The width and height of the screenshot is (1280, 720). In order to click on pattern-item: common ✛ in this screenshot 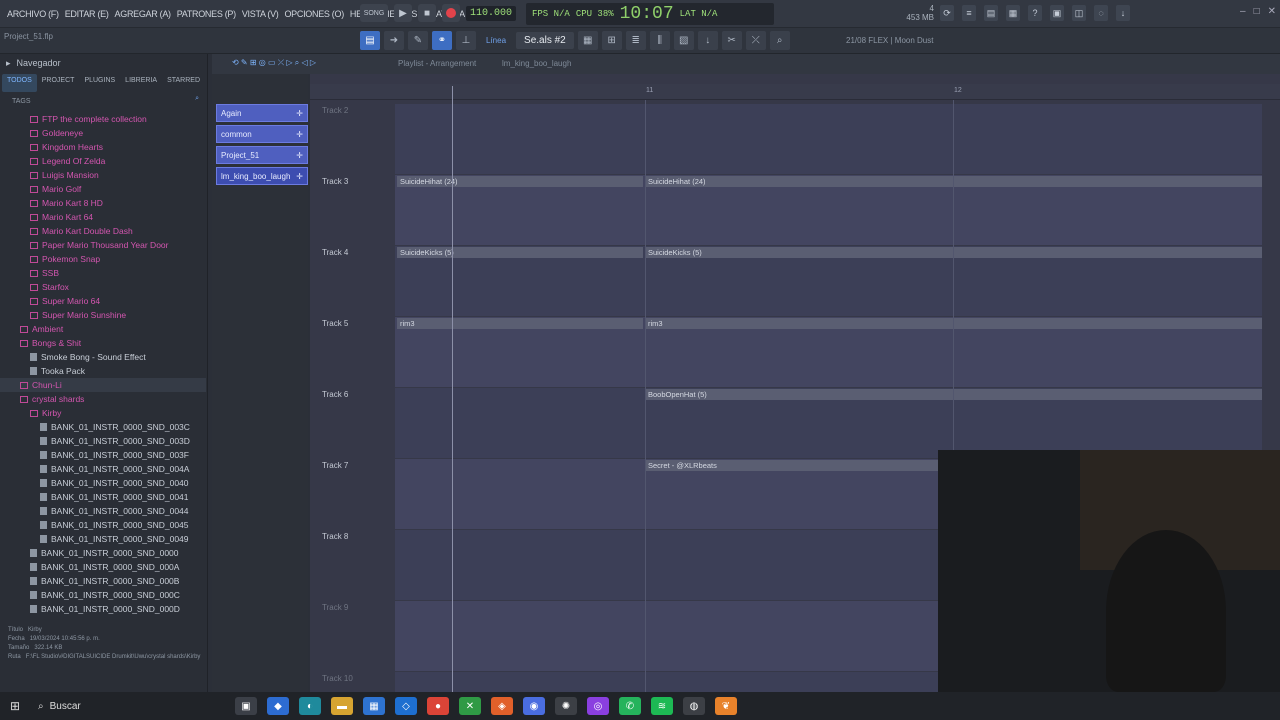, I will do `click(262, 134)`.